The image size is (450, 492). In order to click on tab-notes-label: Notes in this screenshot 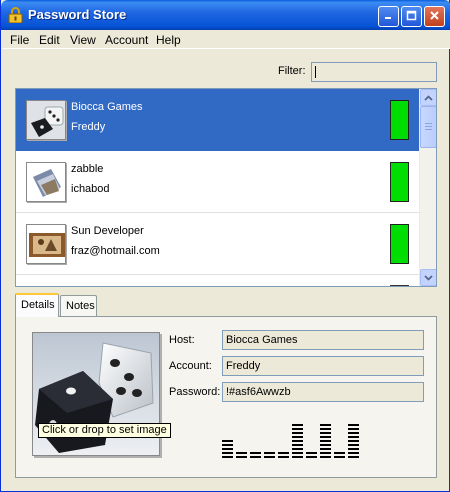, I will do `click(80, 306)`.